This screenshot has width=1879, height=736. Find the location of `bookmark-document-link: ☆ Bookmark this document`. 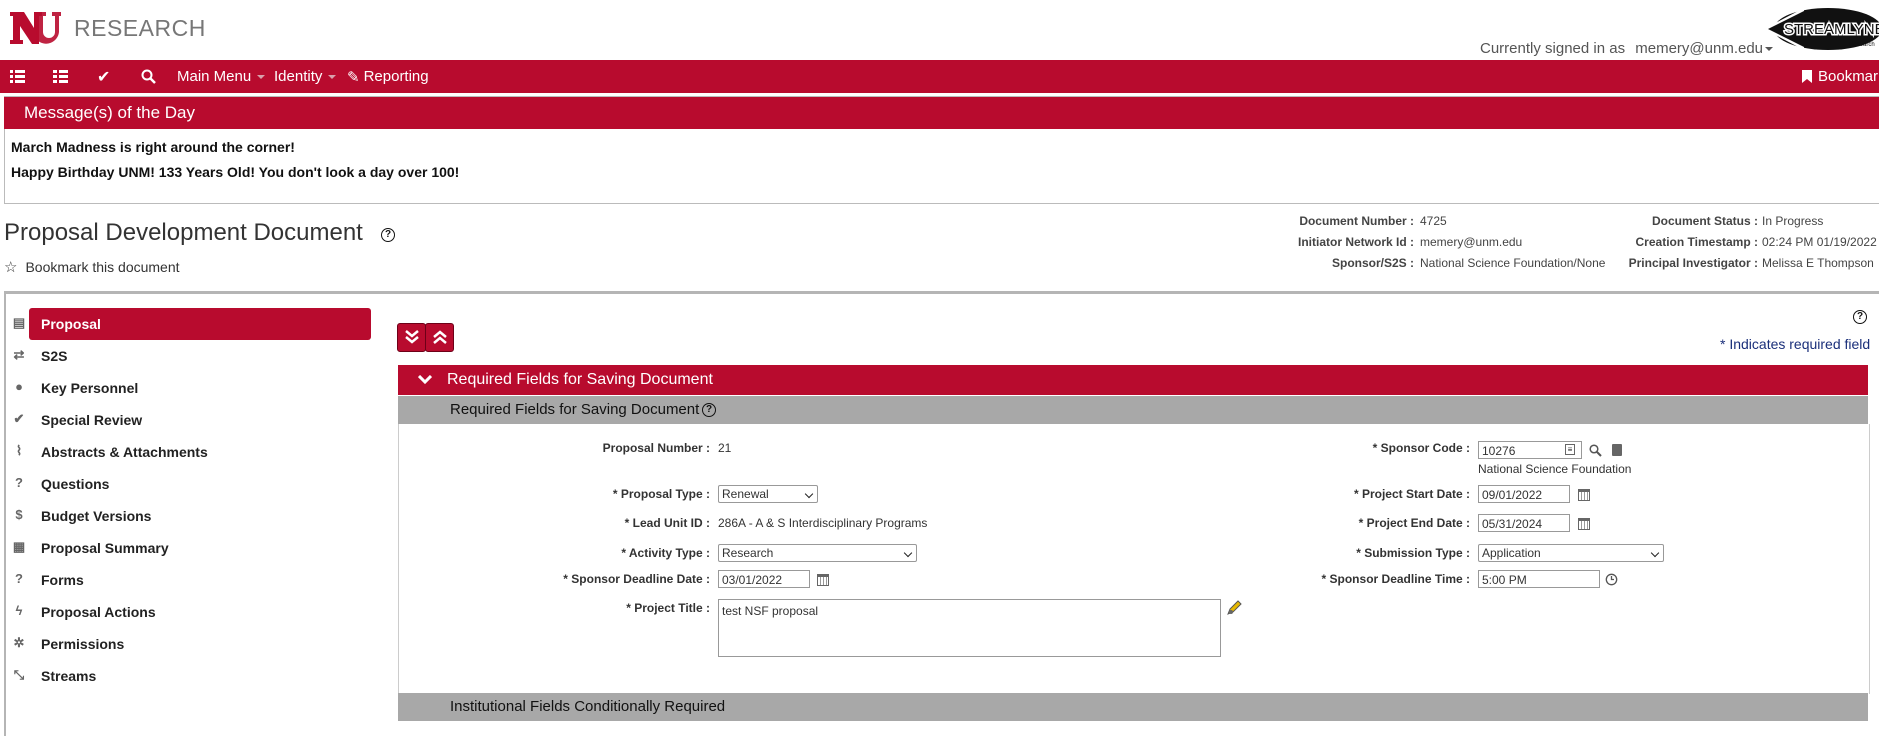

bookmark-document-link: ☆ Bookmark this document is located at coordinates (92, 267).